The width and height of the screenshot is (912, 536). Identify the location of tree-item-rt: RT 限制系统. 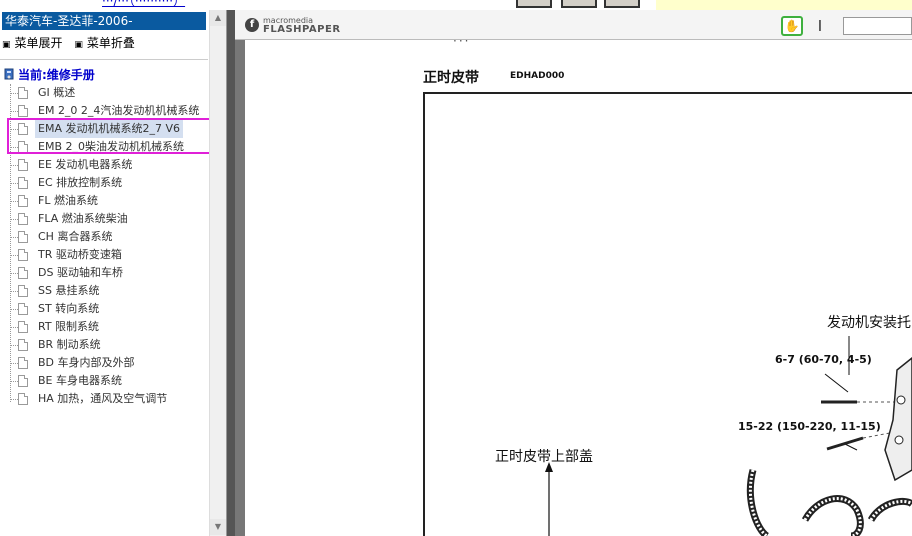
(105, 327).